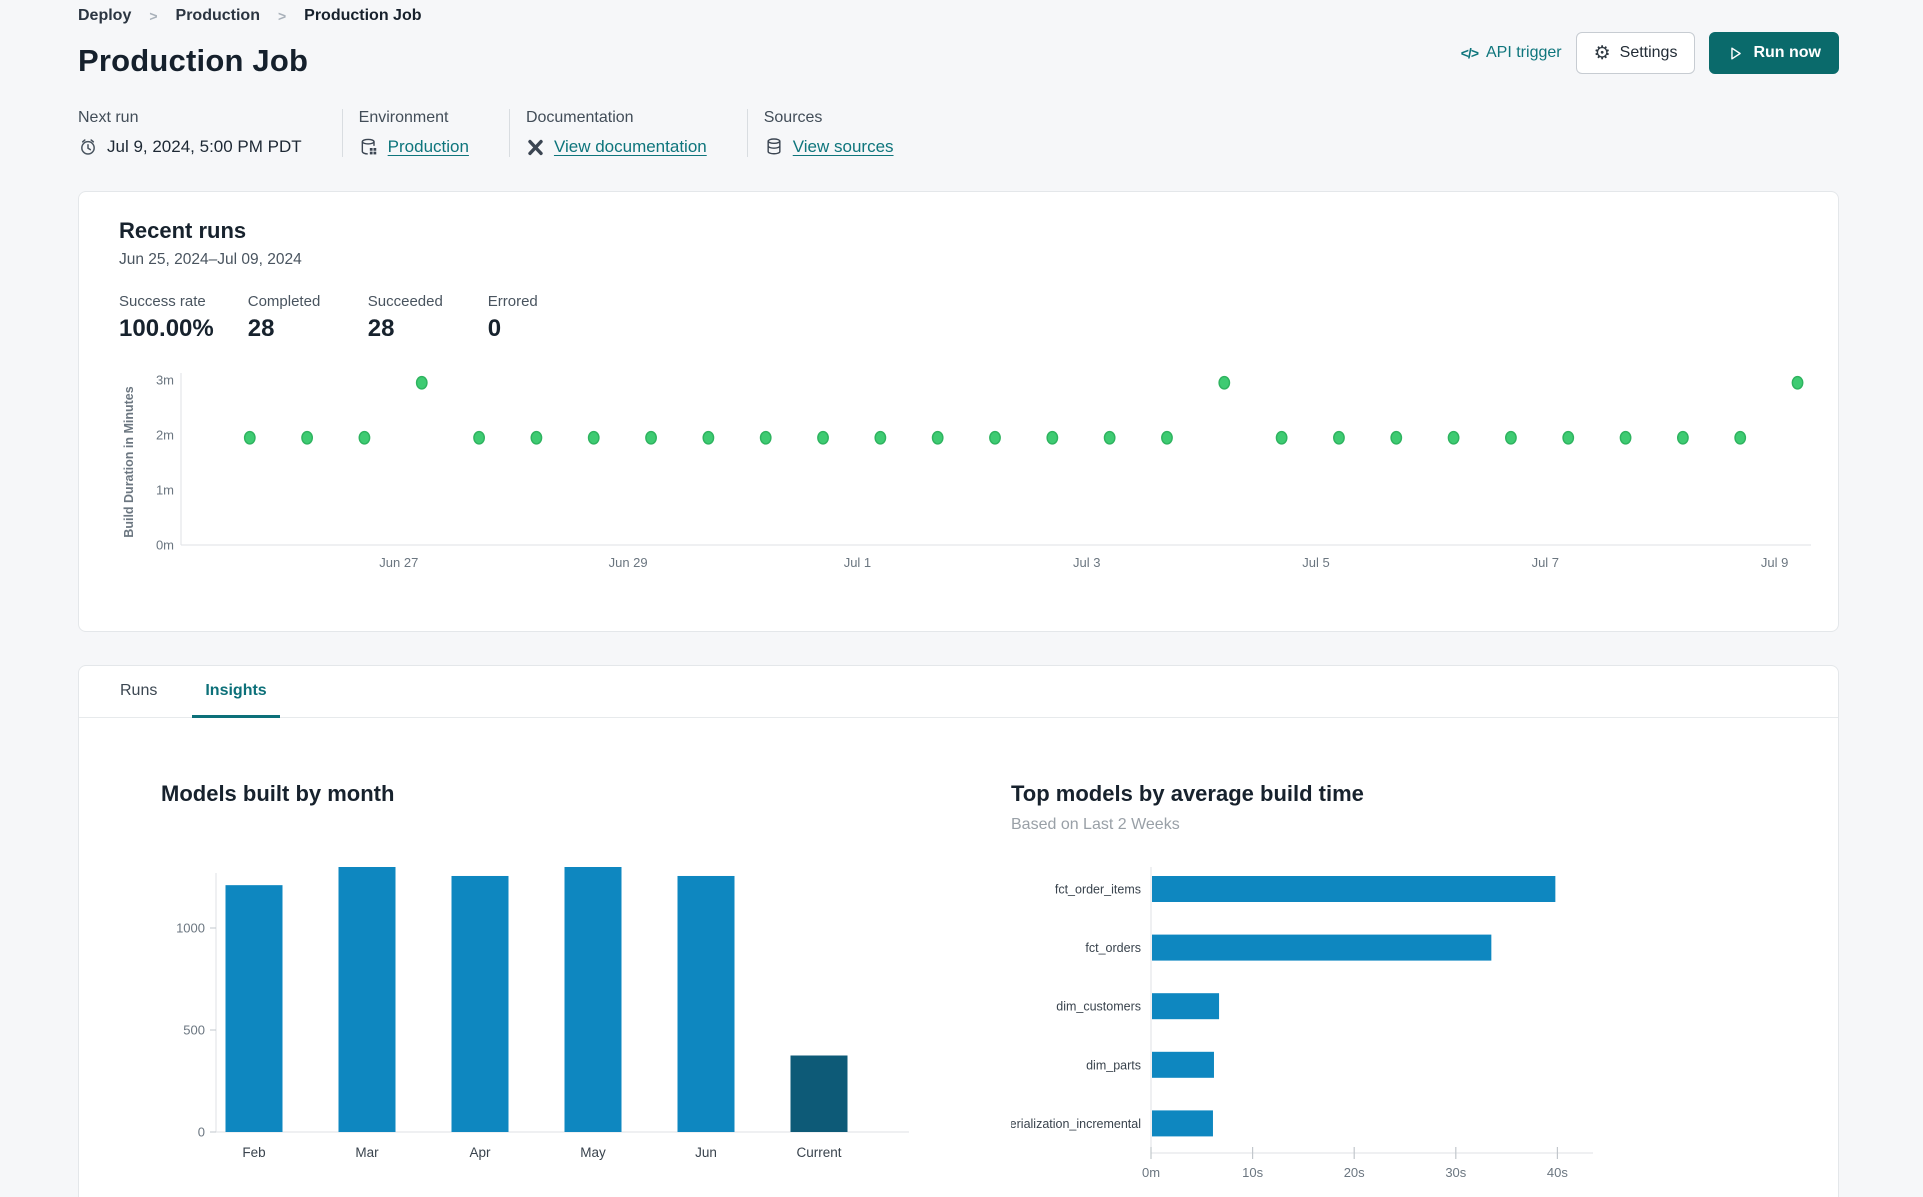  I want to click on code-icon: </>, so click(1469, 53).